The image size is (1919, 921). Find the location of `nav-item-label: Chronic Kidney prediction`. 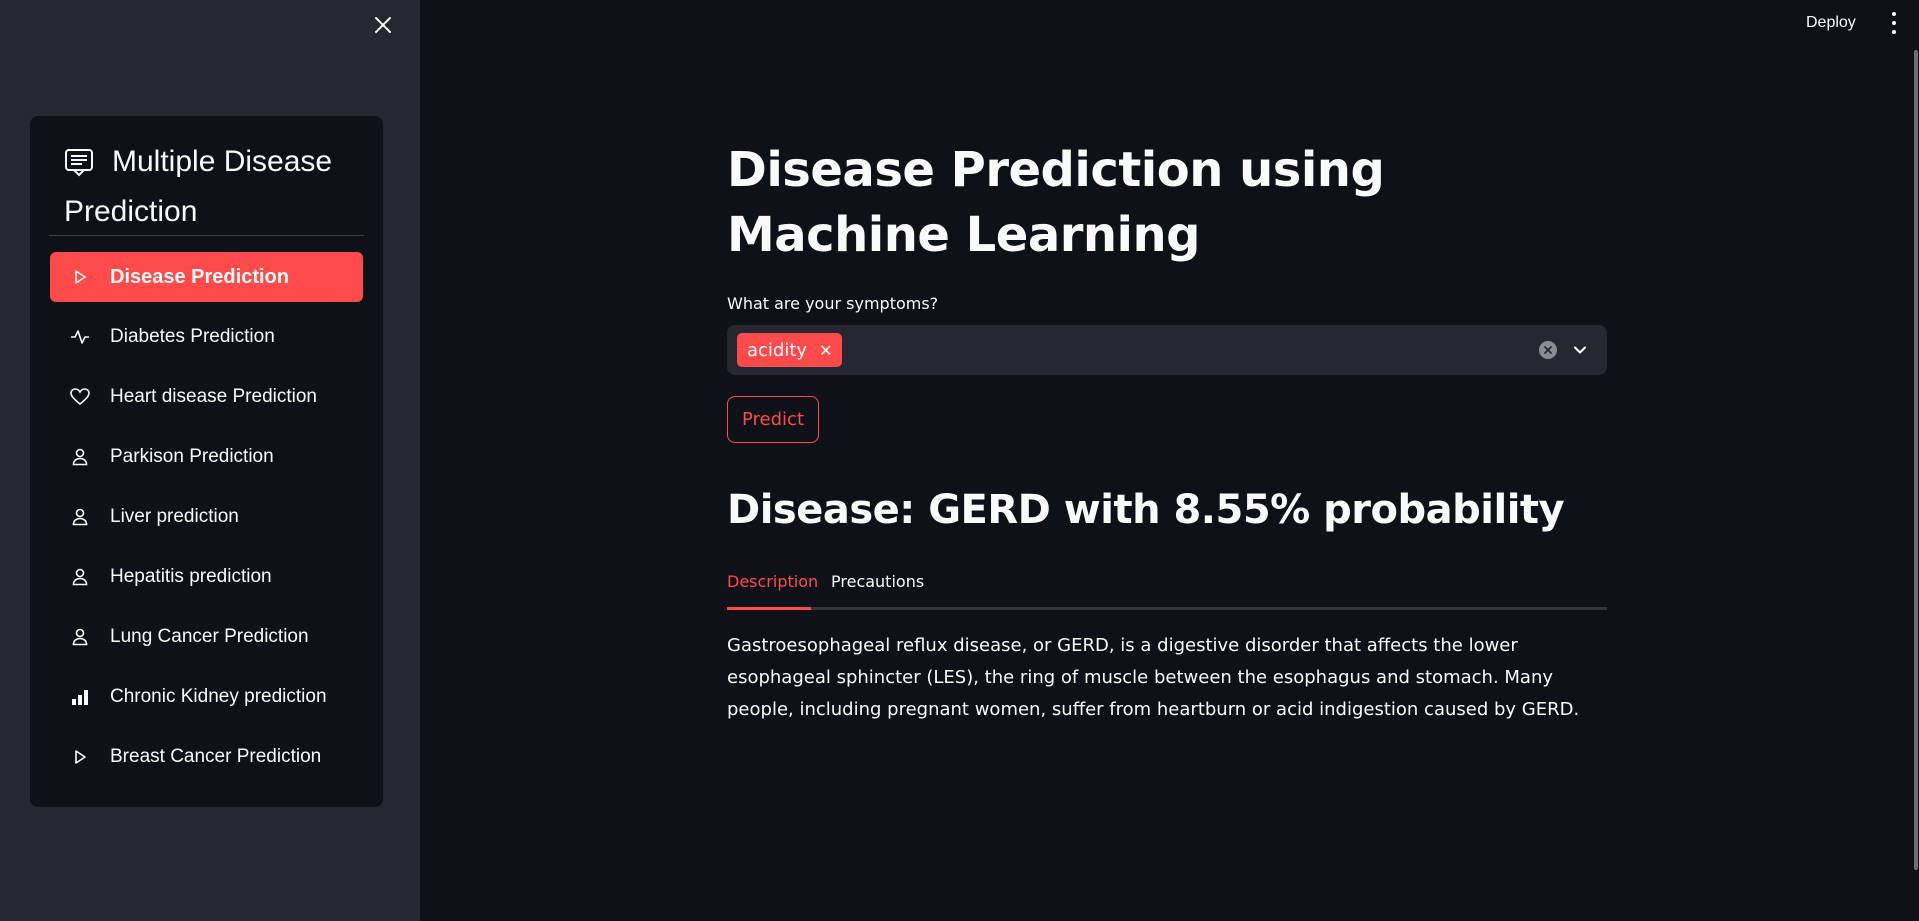

nav-item-label: Chronic Kidney prediction is located at coordinates (218, 696).